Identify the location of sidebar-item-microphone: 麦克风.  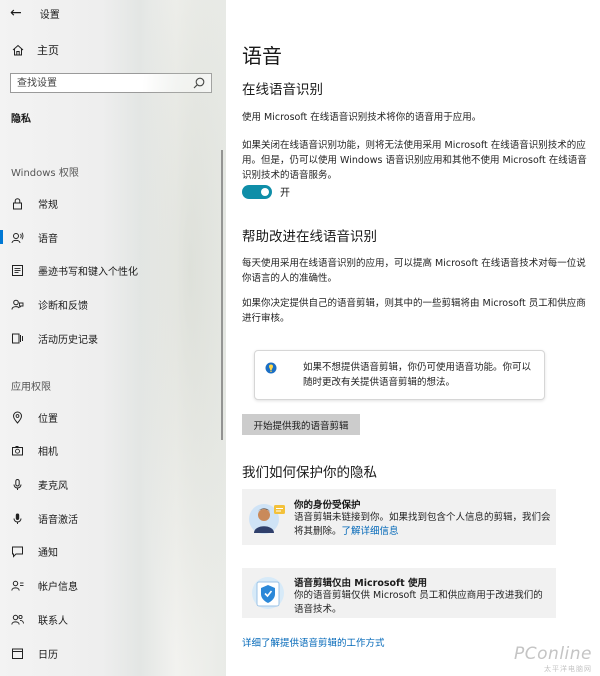
(110, 484).